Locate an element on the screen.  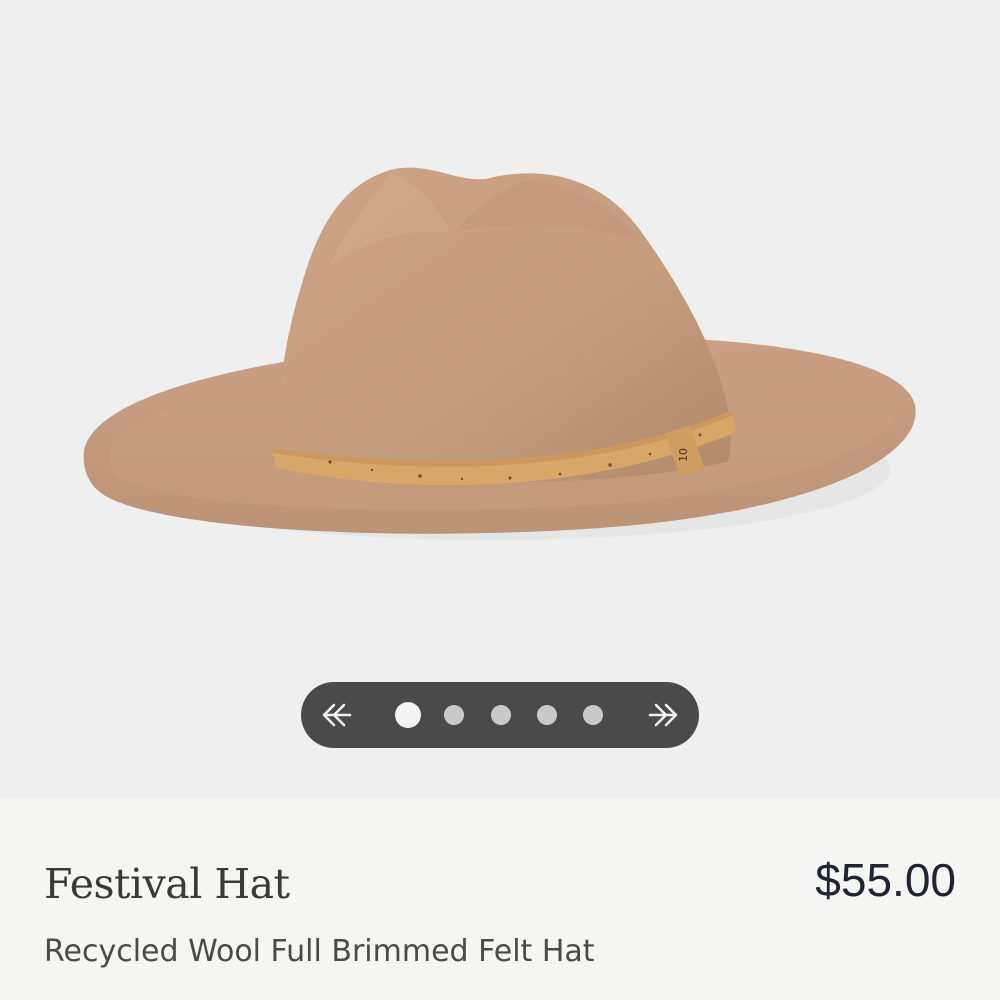
carousel-nav is located at coordinates (500, 715).